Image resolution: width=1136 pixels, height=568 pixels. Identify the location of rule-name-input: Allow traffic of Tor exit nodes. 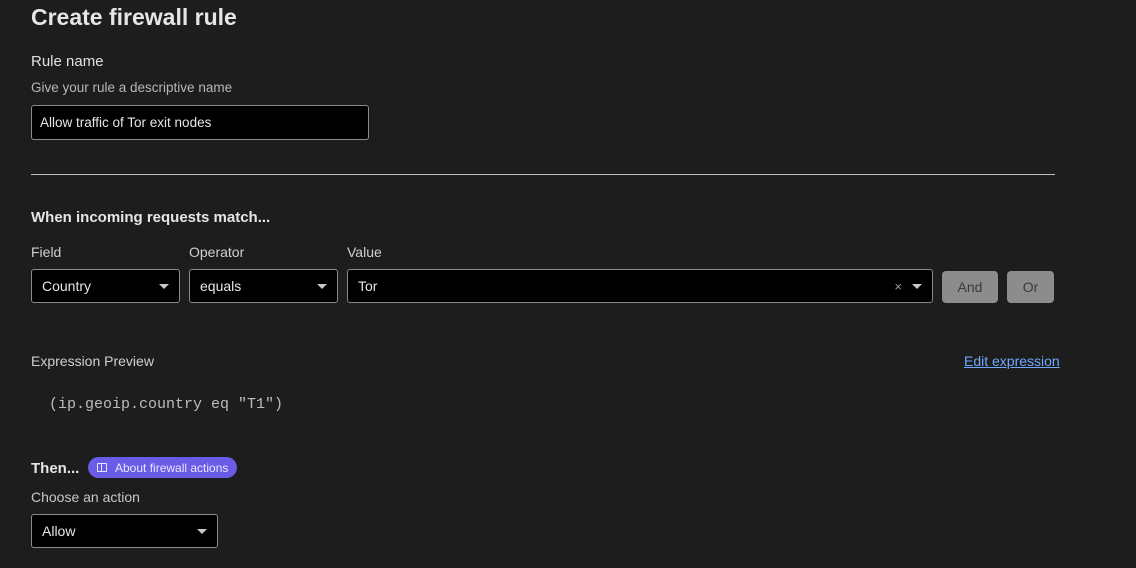
(200, 122).